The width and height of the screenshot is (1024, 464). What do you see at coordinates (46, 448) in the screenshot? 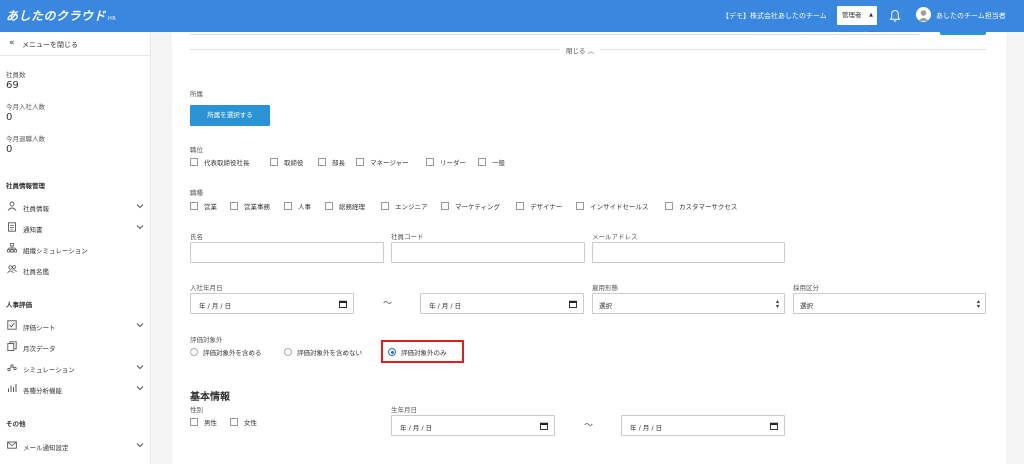
I see `sidebar-item-label: メール通知設定` at bounding box center [46, 448].